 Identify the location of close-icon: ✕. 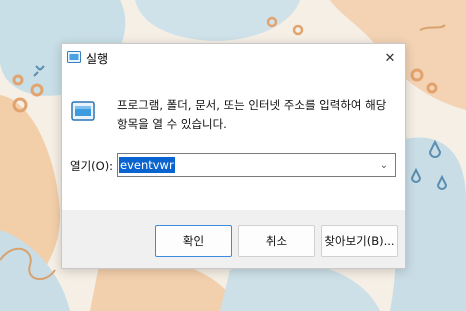
(390, 58).